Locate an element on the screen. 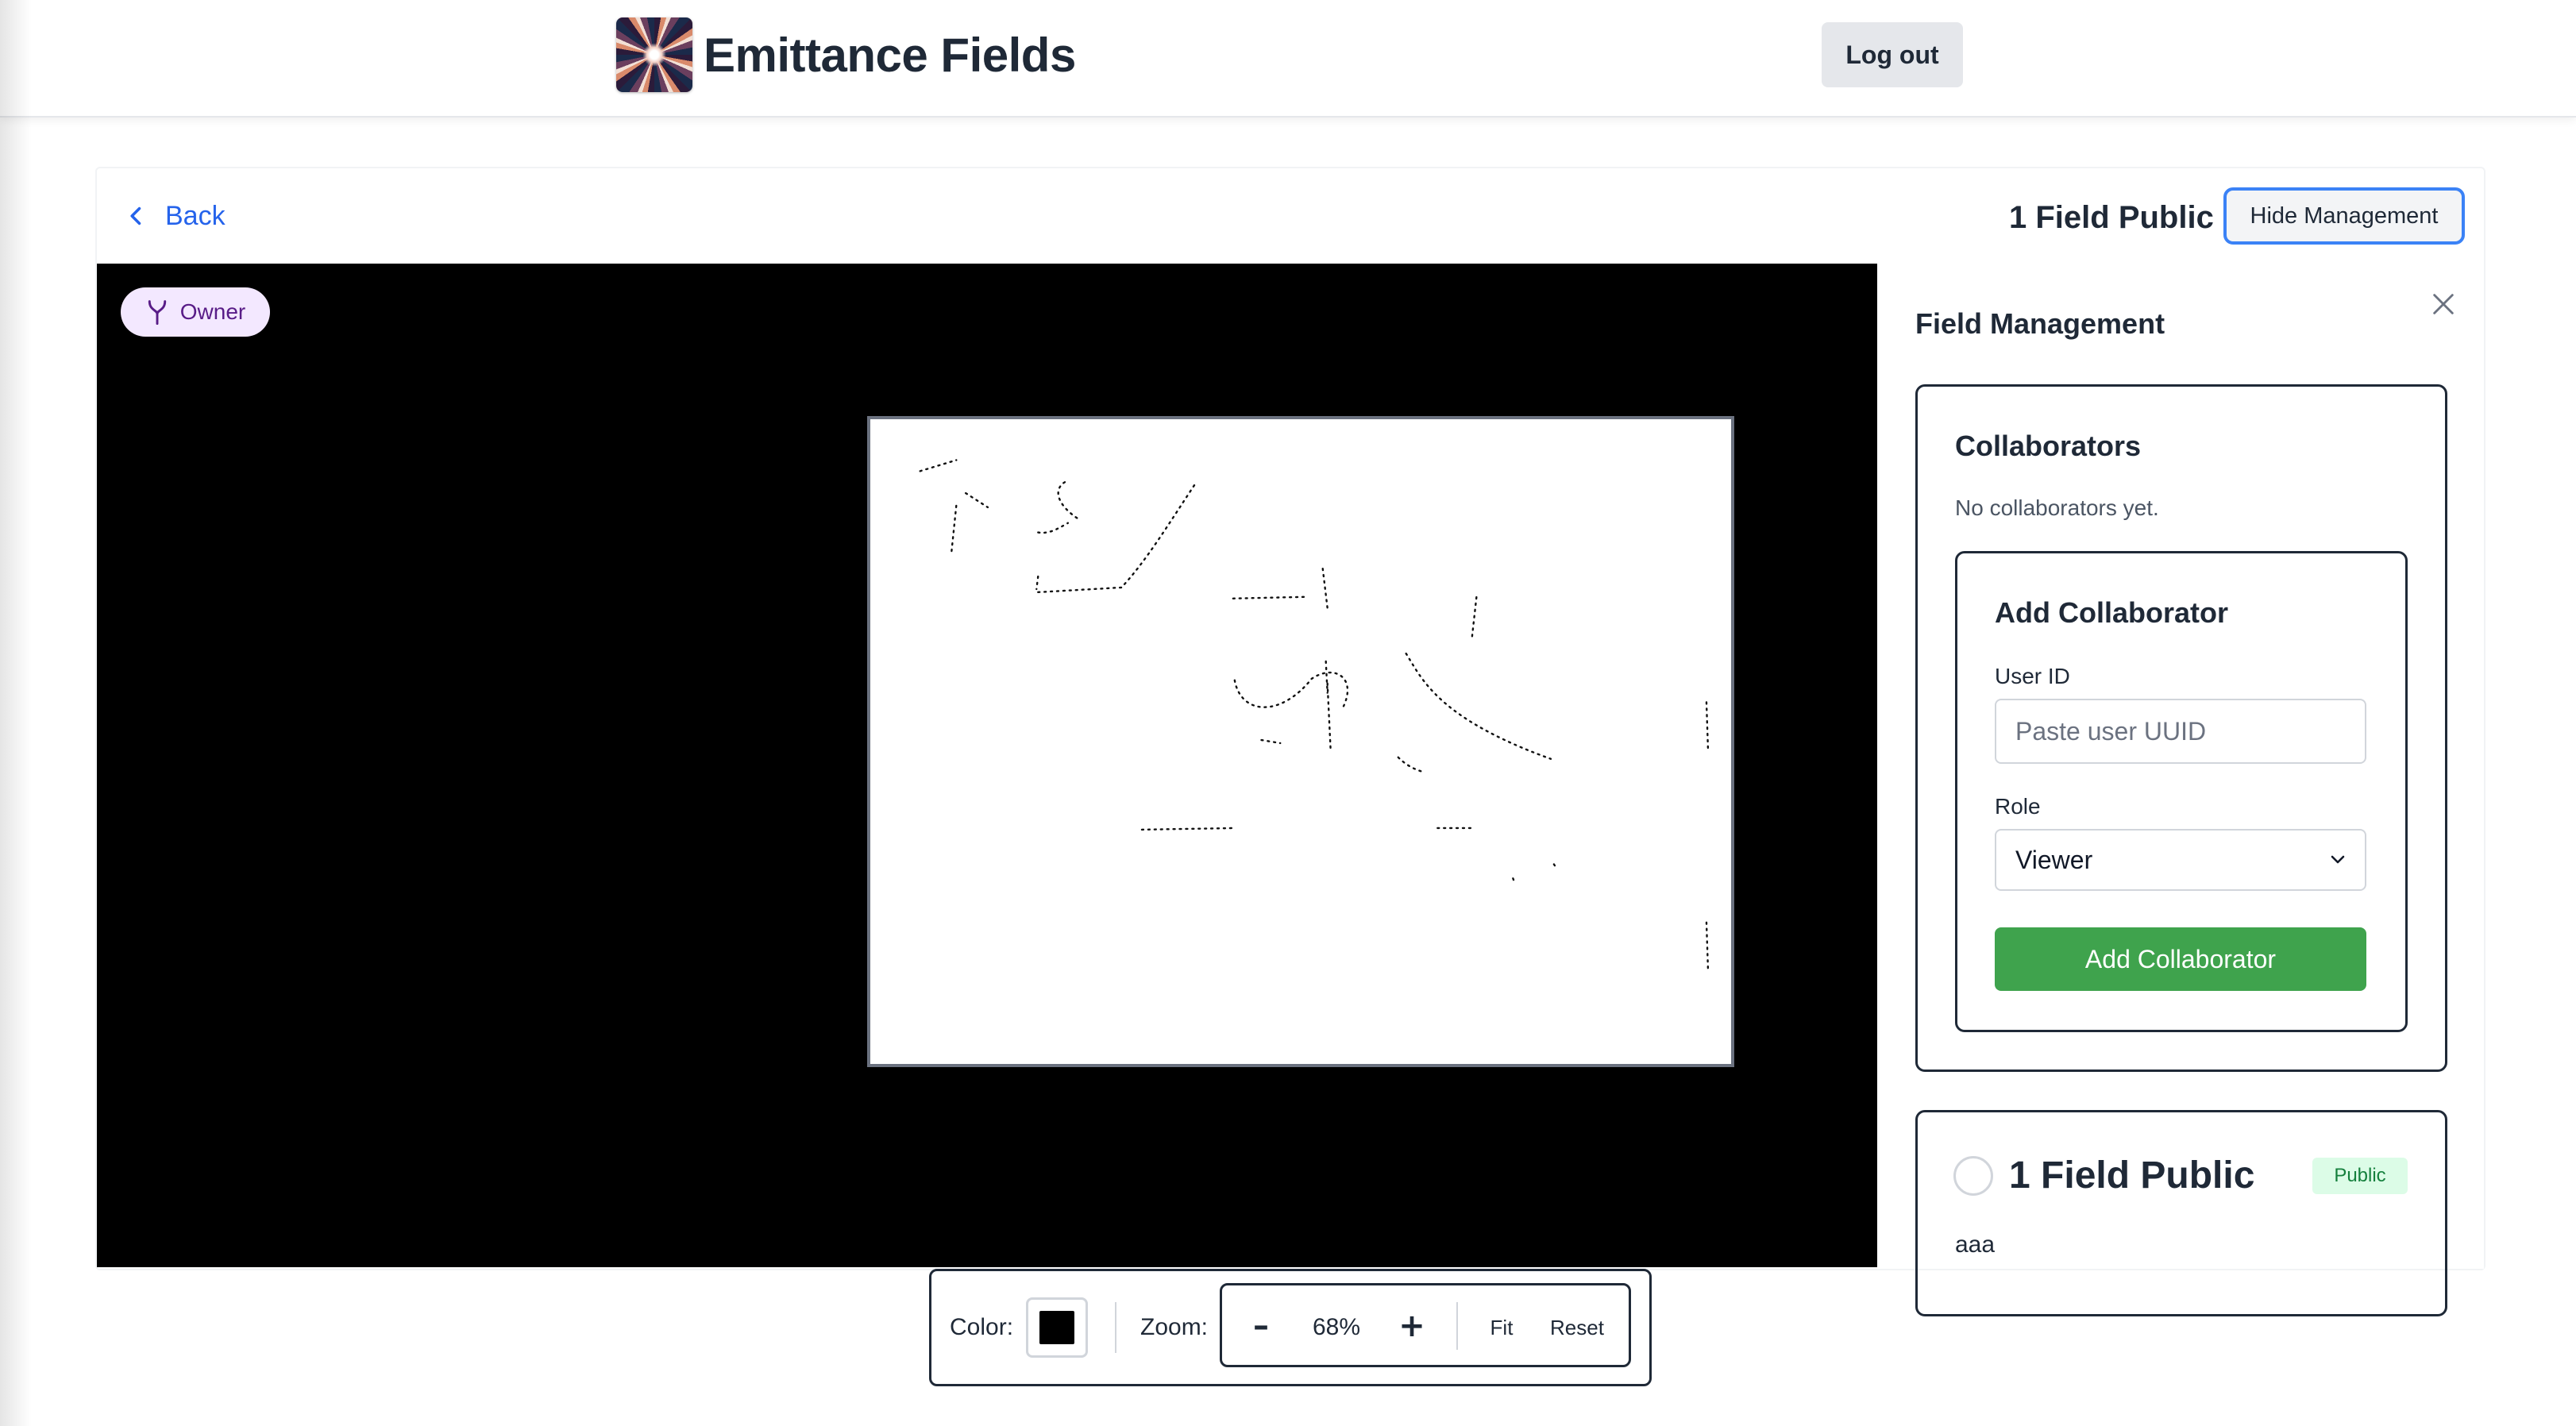  hide-management-button: Hide Management is located at coordinates (2344, 216).